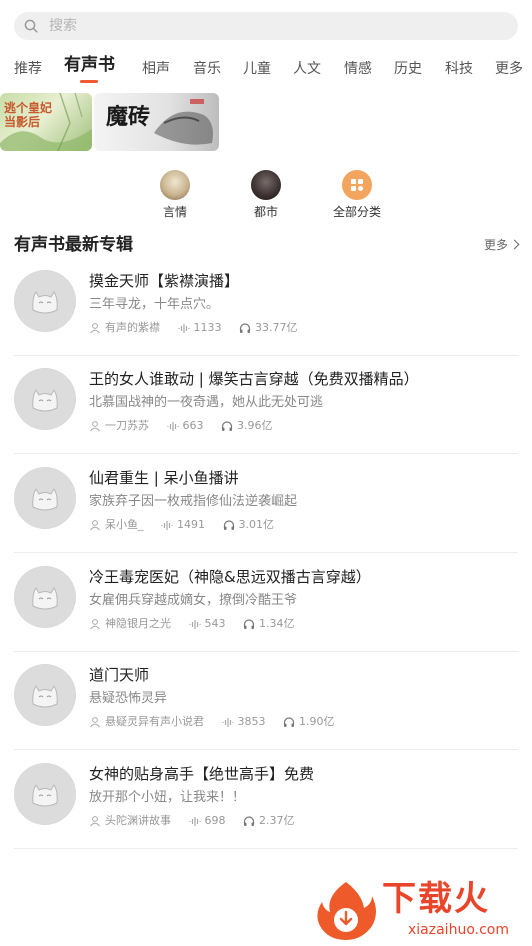 This screenshot has width=532, height=946. I want to click on category-label: 全部分类, so click(356, 212).